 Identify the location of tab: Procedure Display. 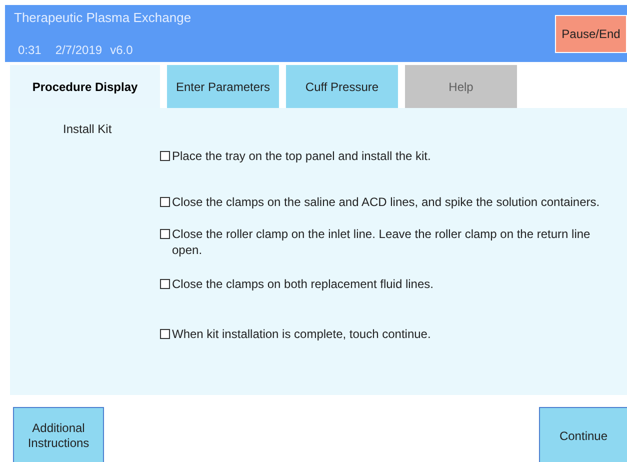
(85, 86).